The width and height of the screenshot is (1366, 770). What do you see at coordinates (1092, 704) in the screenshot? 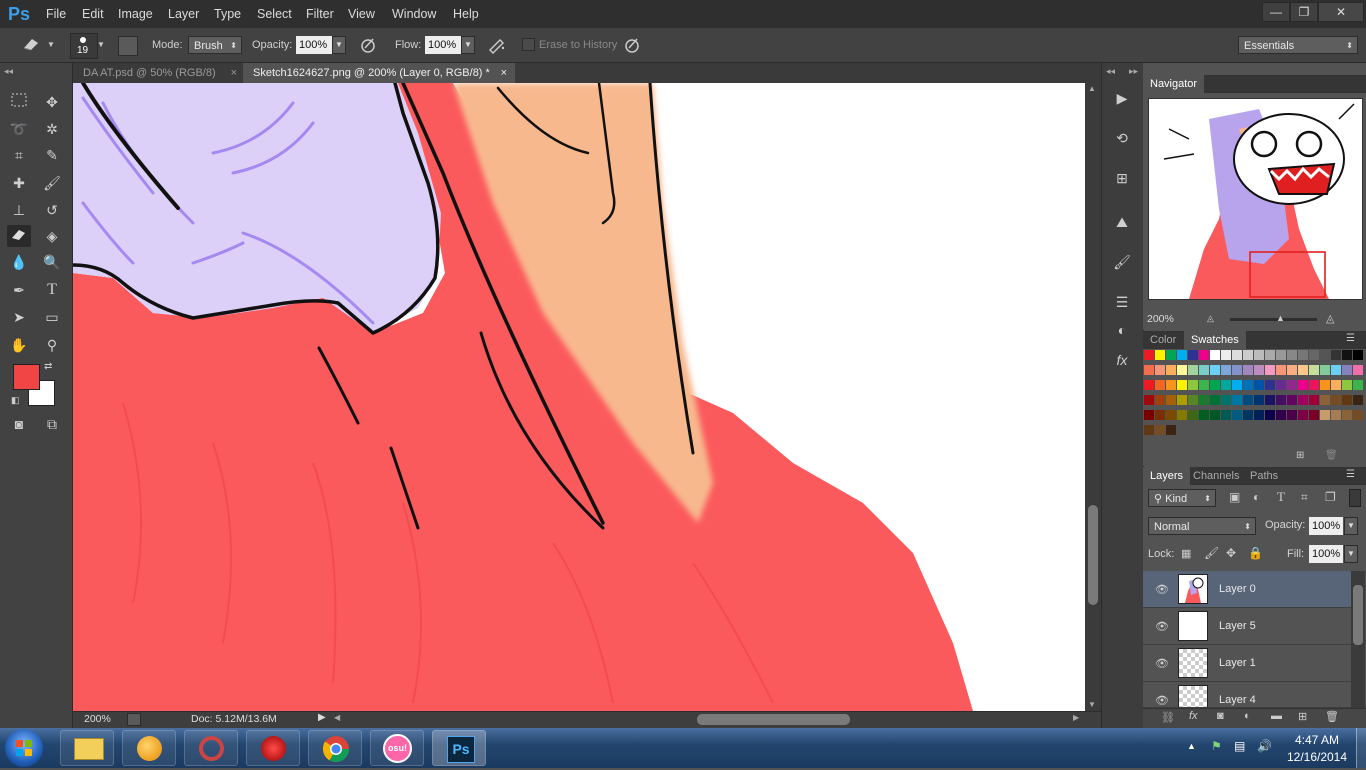
I see `scroll-down-icon: ▼` at bounding box center [1092, 704].